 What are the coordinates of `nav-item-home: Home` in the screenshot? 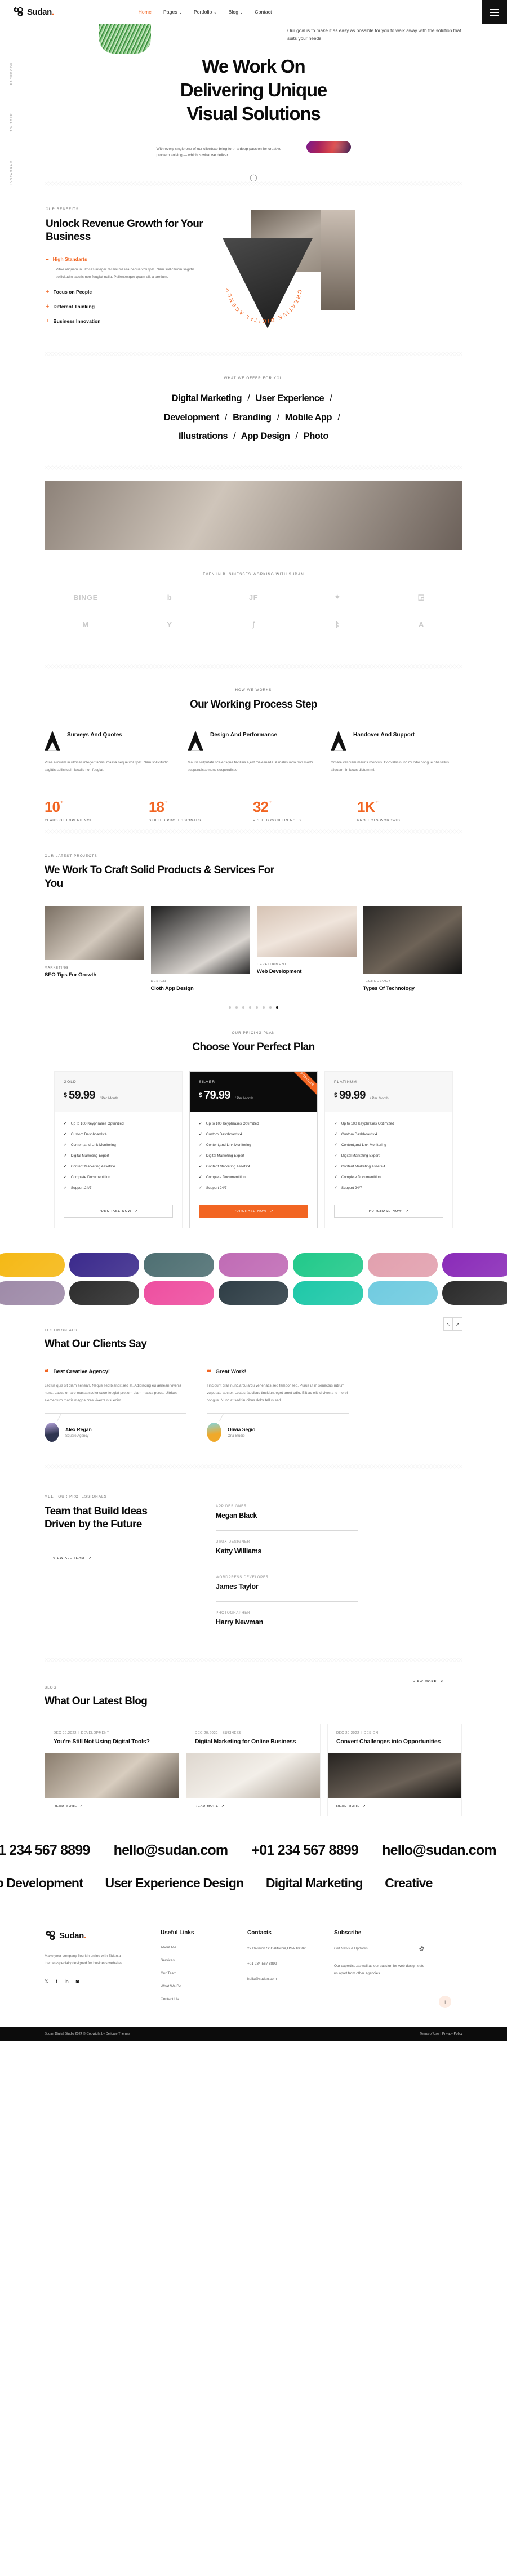 It's located at (145, 12).